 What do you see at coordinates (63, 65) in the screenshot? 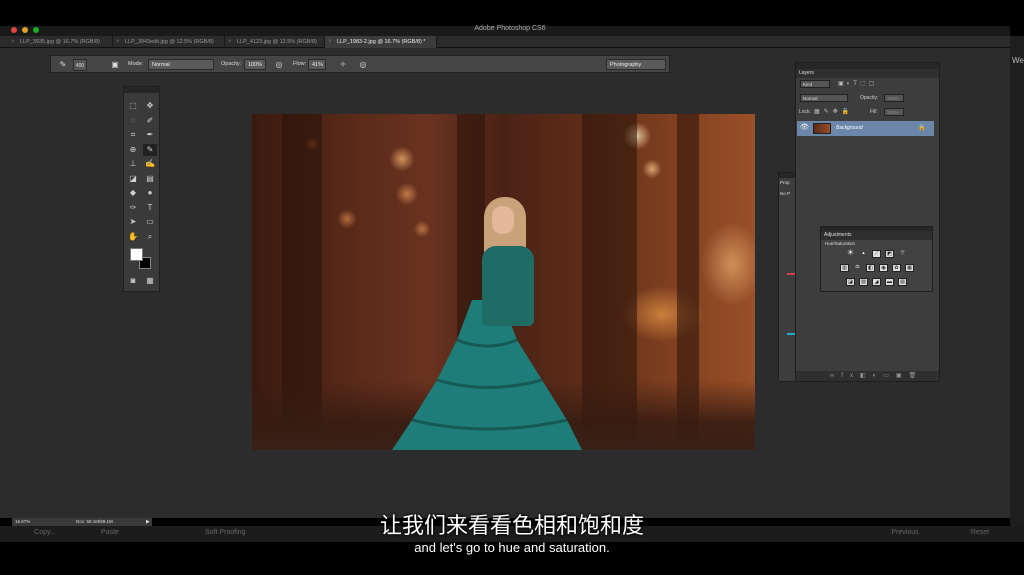
I see `brush-tool-icon: ✎` at bounding box center [63, 65].